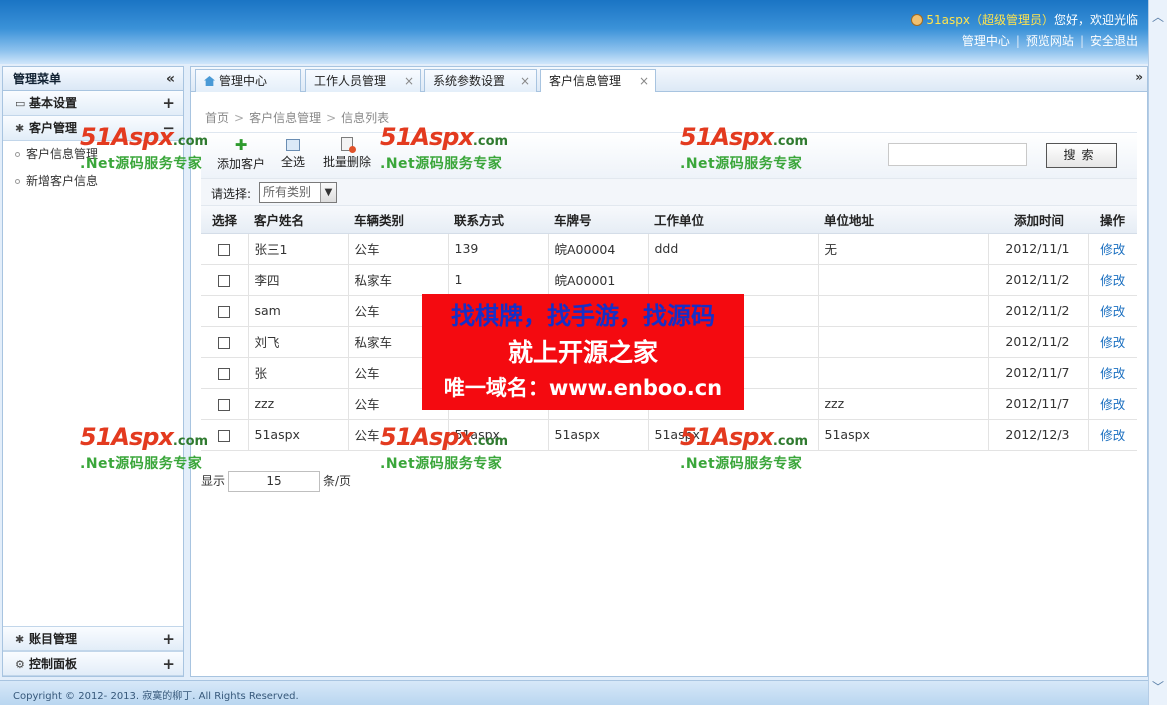 The image size is (1167, 705). I want to click on cell-customer-name: 张, so click(298, 373).